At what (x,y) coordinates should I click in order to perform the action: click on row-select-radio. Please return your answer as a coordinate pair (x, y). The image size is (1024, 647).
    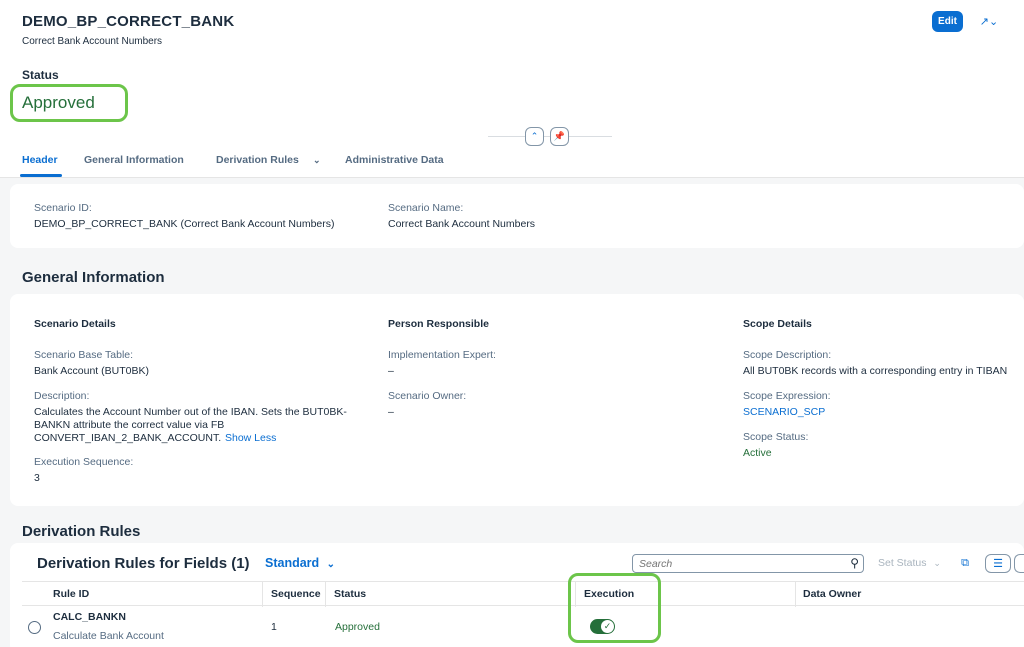
    Looking at the image, I should click on (34, 627).